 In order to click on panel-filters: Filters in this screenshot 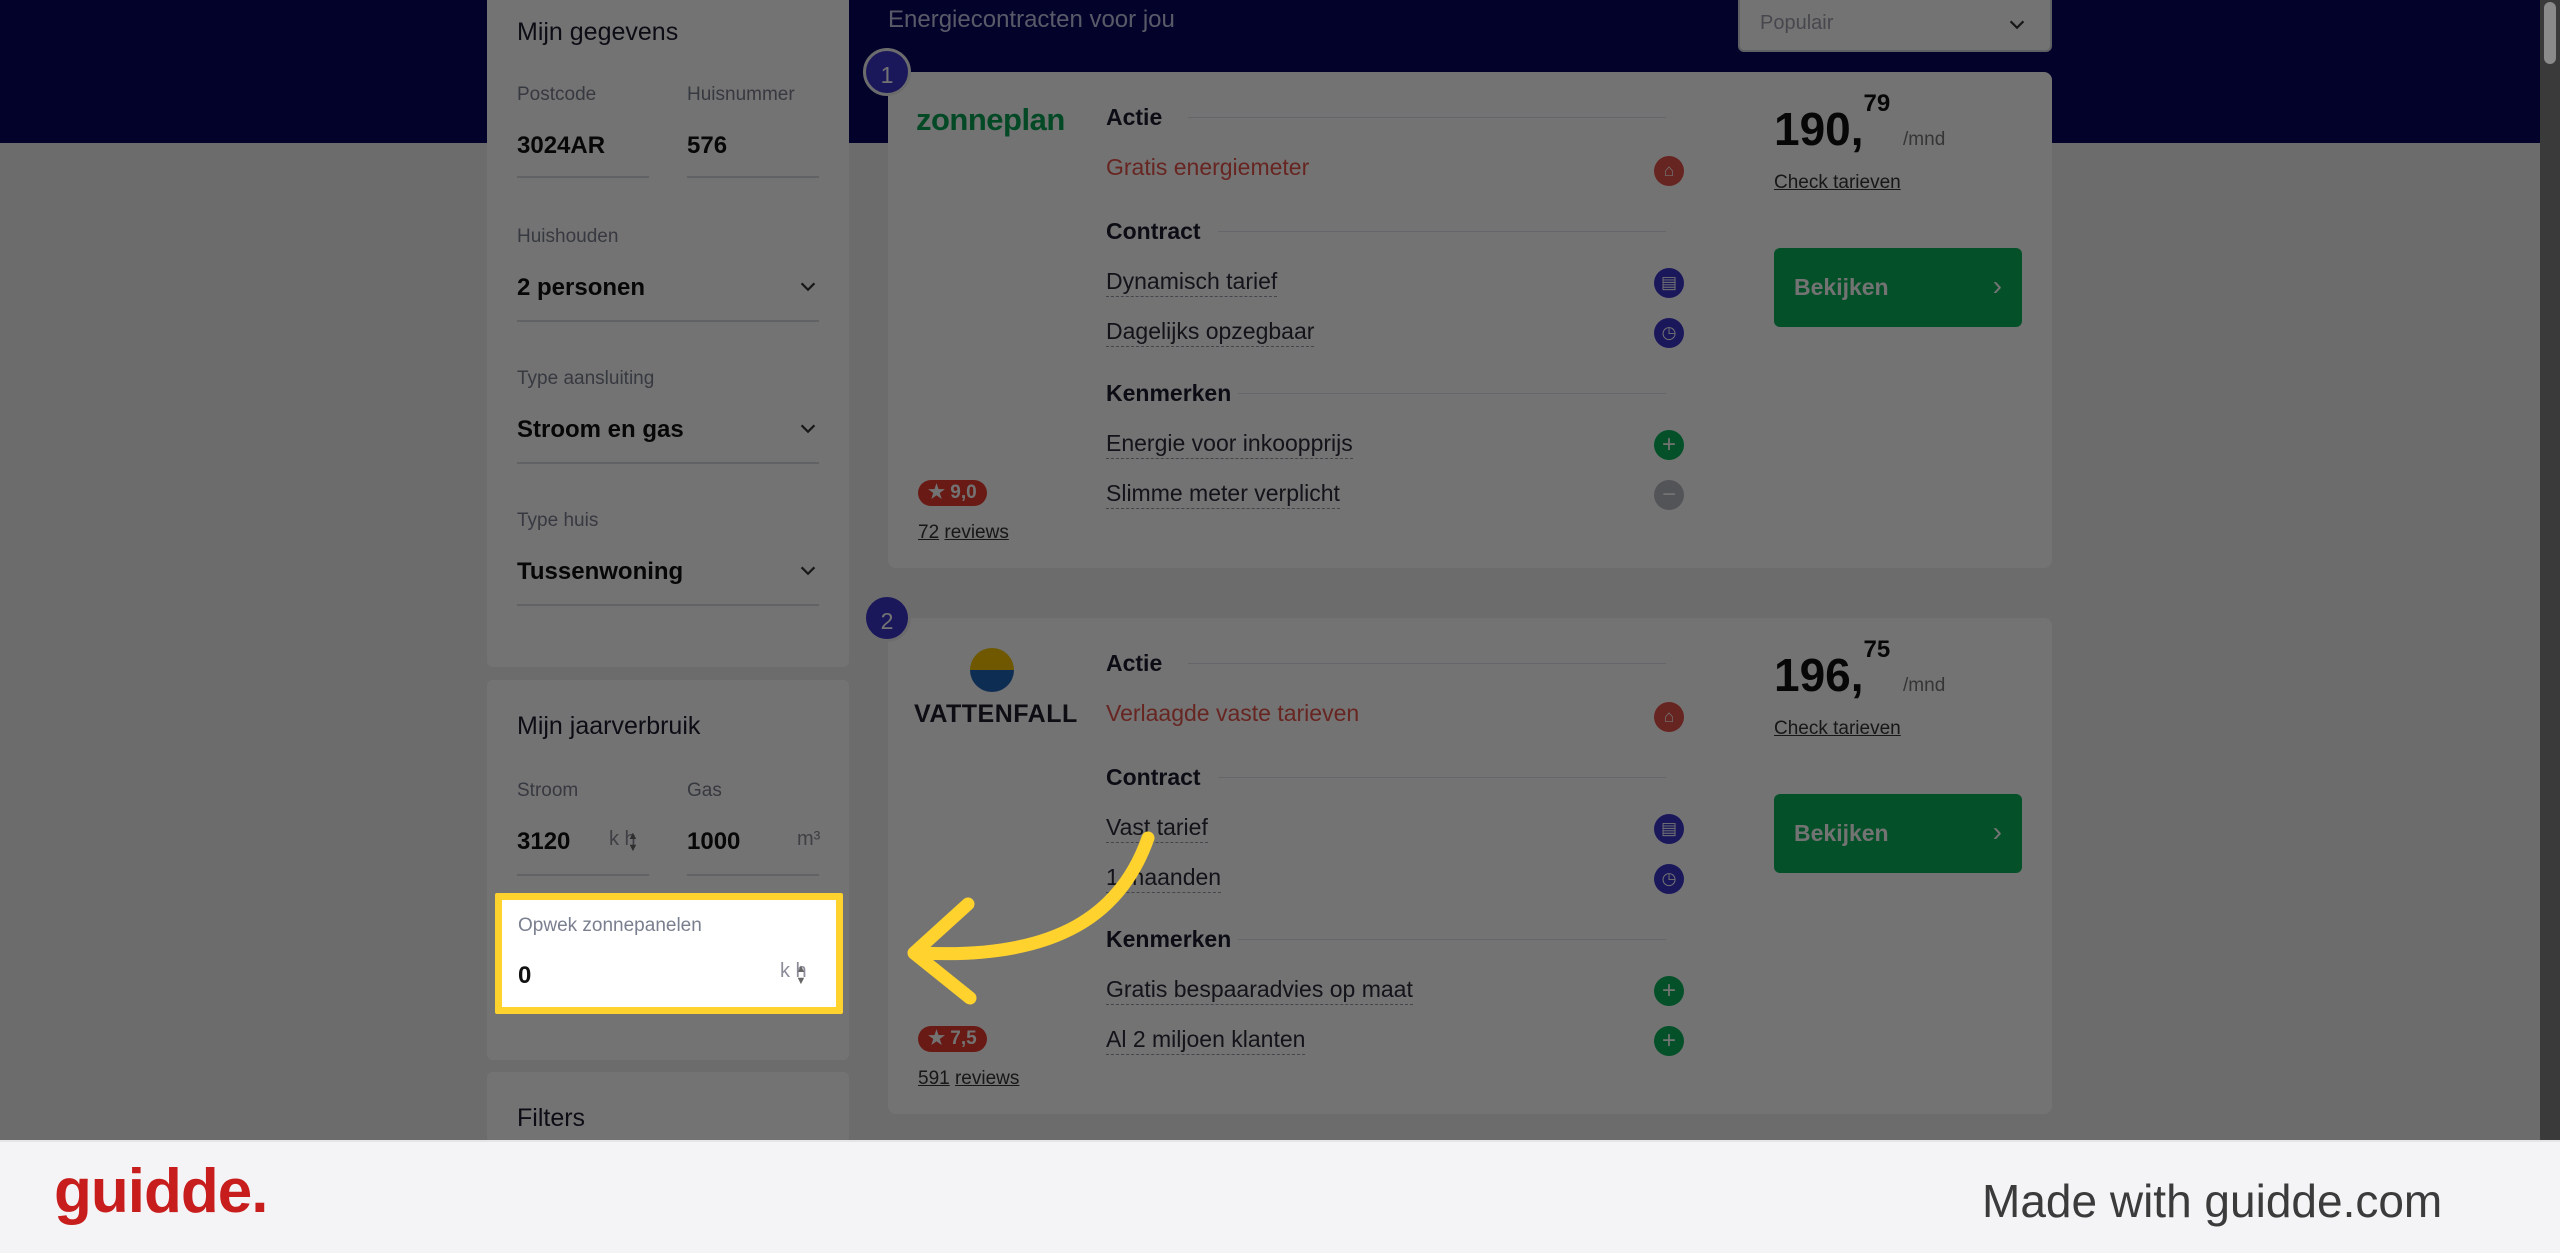, I will do `click(668, 1106)`.